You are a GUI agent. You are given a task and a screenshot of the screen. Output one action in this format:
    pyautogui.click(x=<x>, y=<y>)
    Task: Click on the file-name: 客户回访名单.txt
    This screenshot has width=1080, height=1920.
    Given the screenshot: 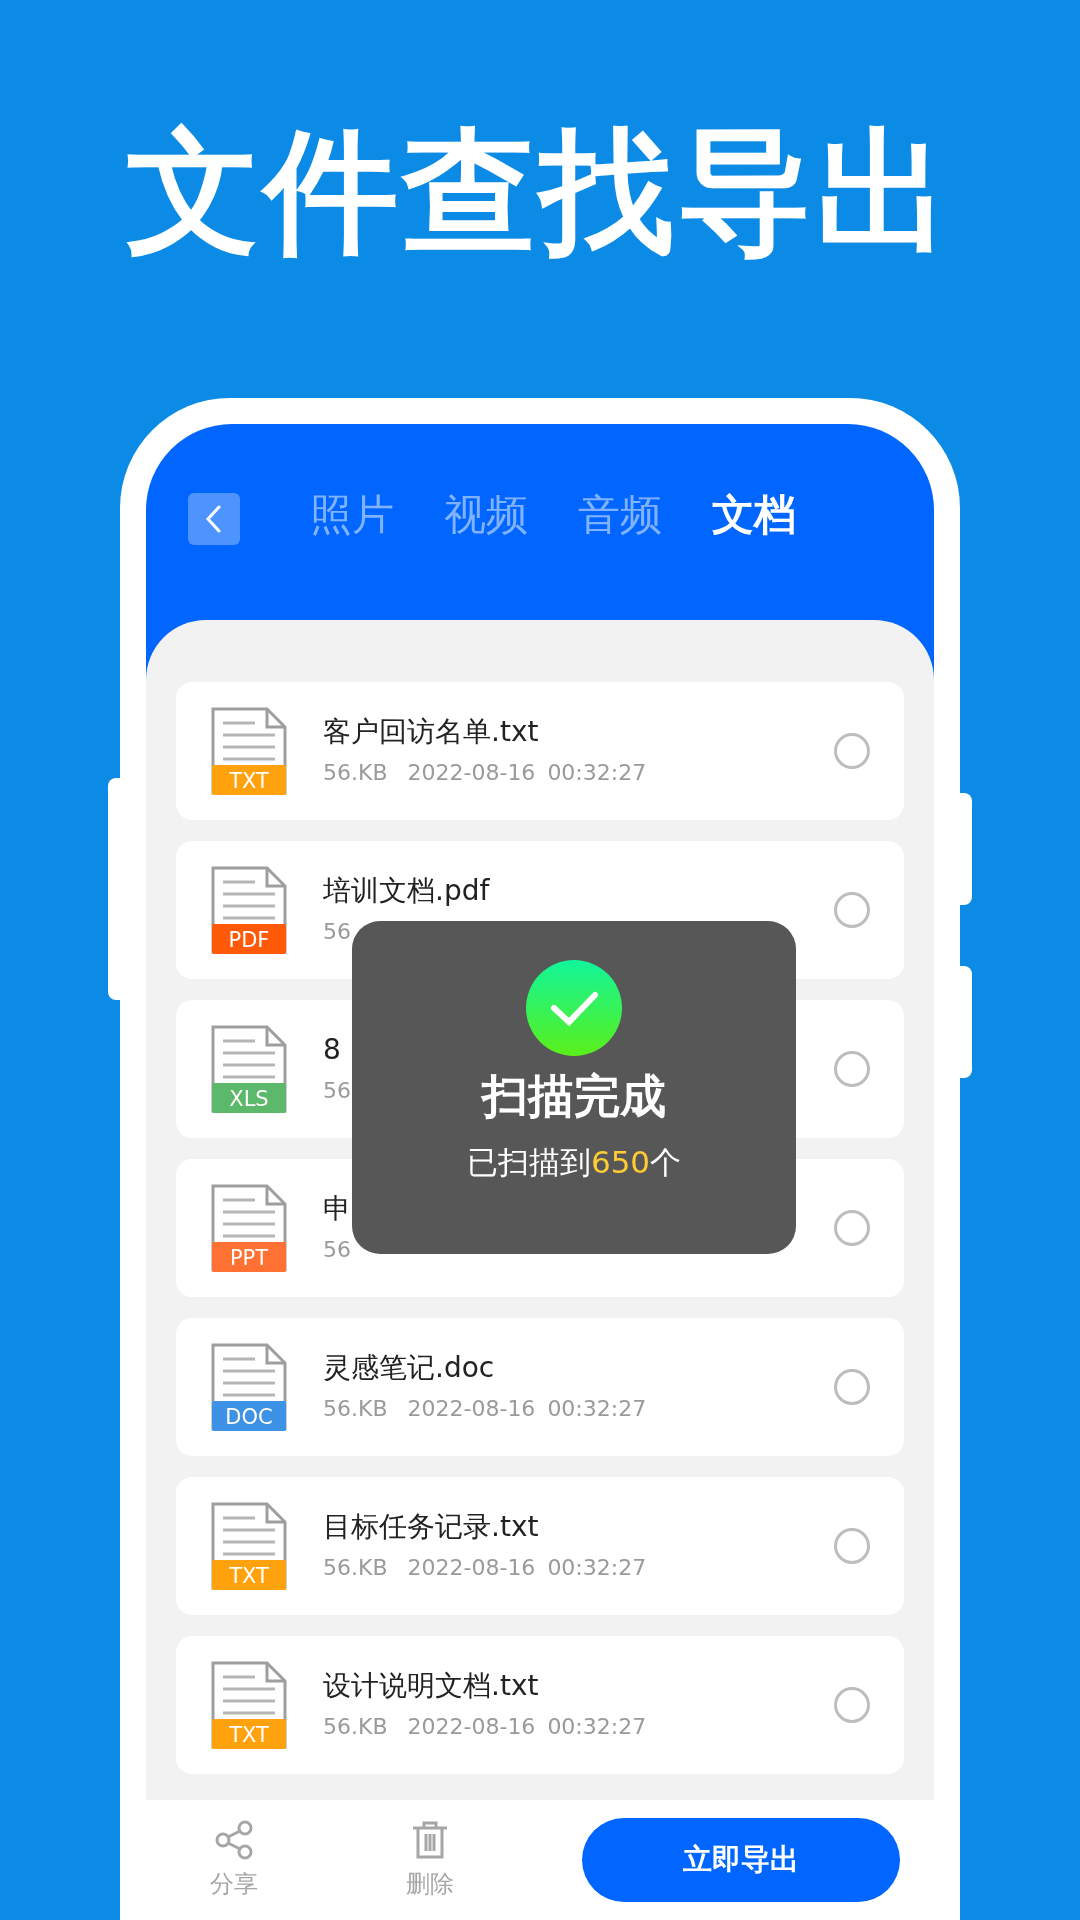 What is the action you would take?
    pyautogui.click(x=431, y=732)
    